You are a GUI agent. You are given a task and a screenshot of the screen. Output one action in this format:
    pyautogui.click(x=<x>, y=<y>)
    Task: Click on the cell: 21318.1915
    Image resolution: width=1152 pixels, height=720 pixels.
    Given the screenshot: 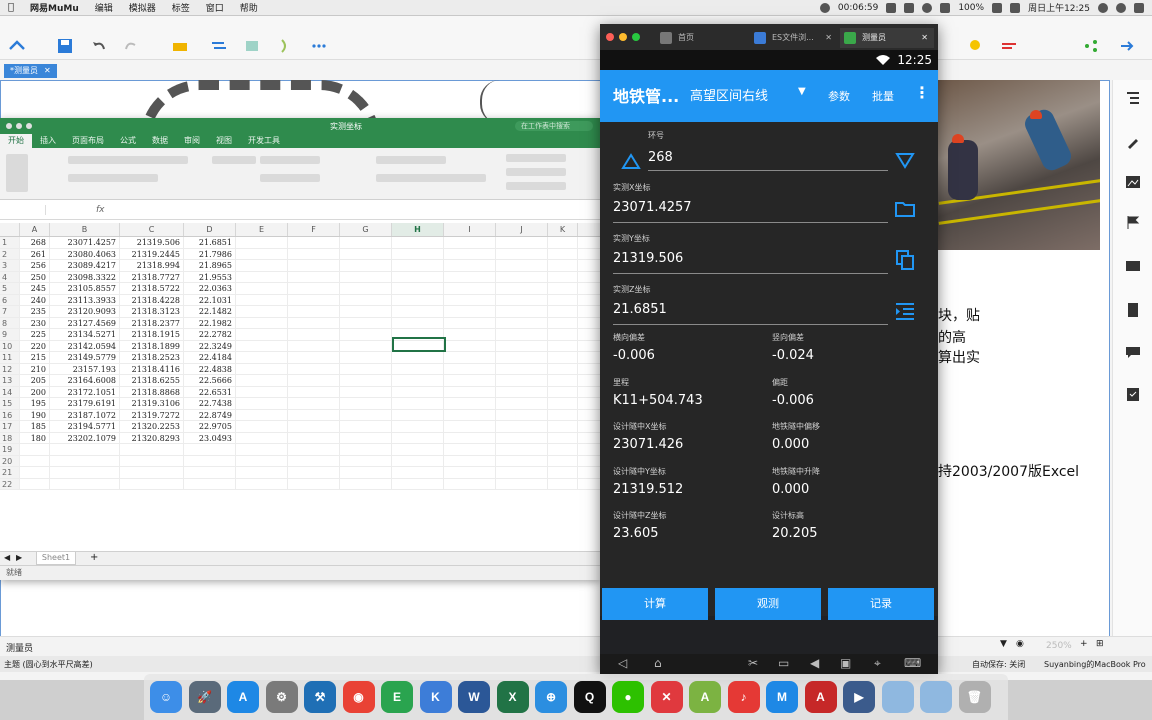 What is the action you would take?
    pyautogui.click(x=152, y=334)
    